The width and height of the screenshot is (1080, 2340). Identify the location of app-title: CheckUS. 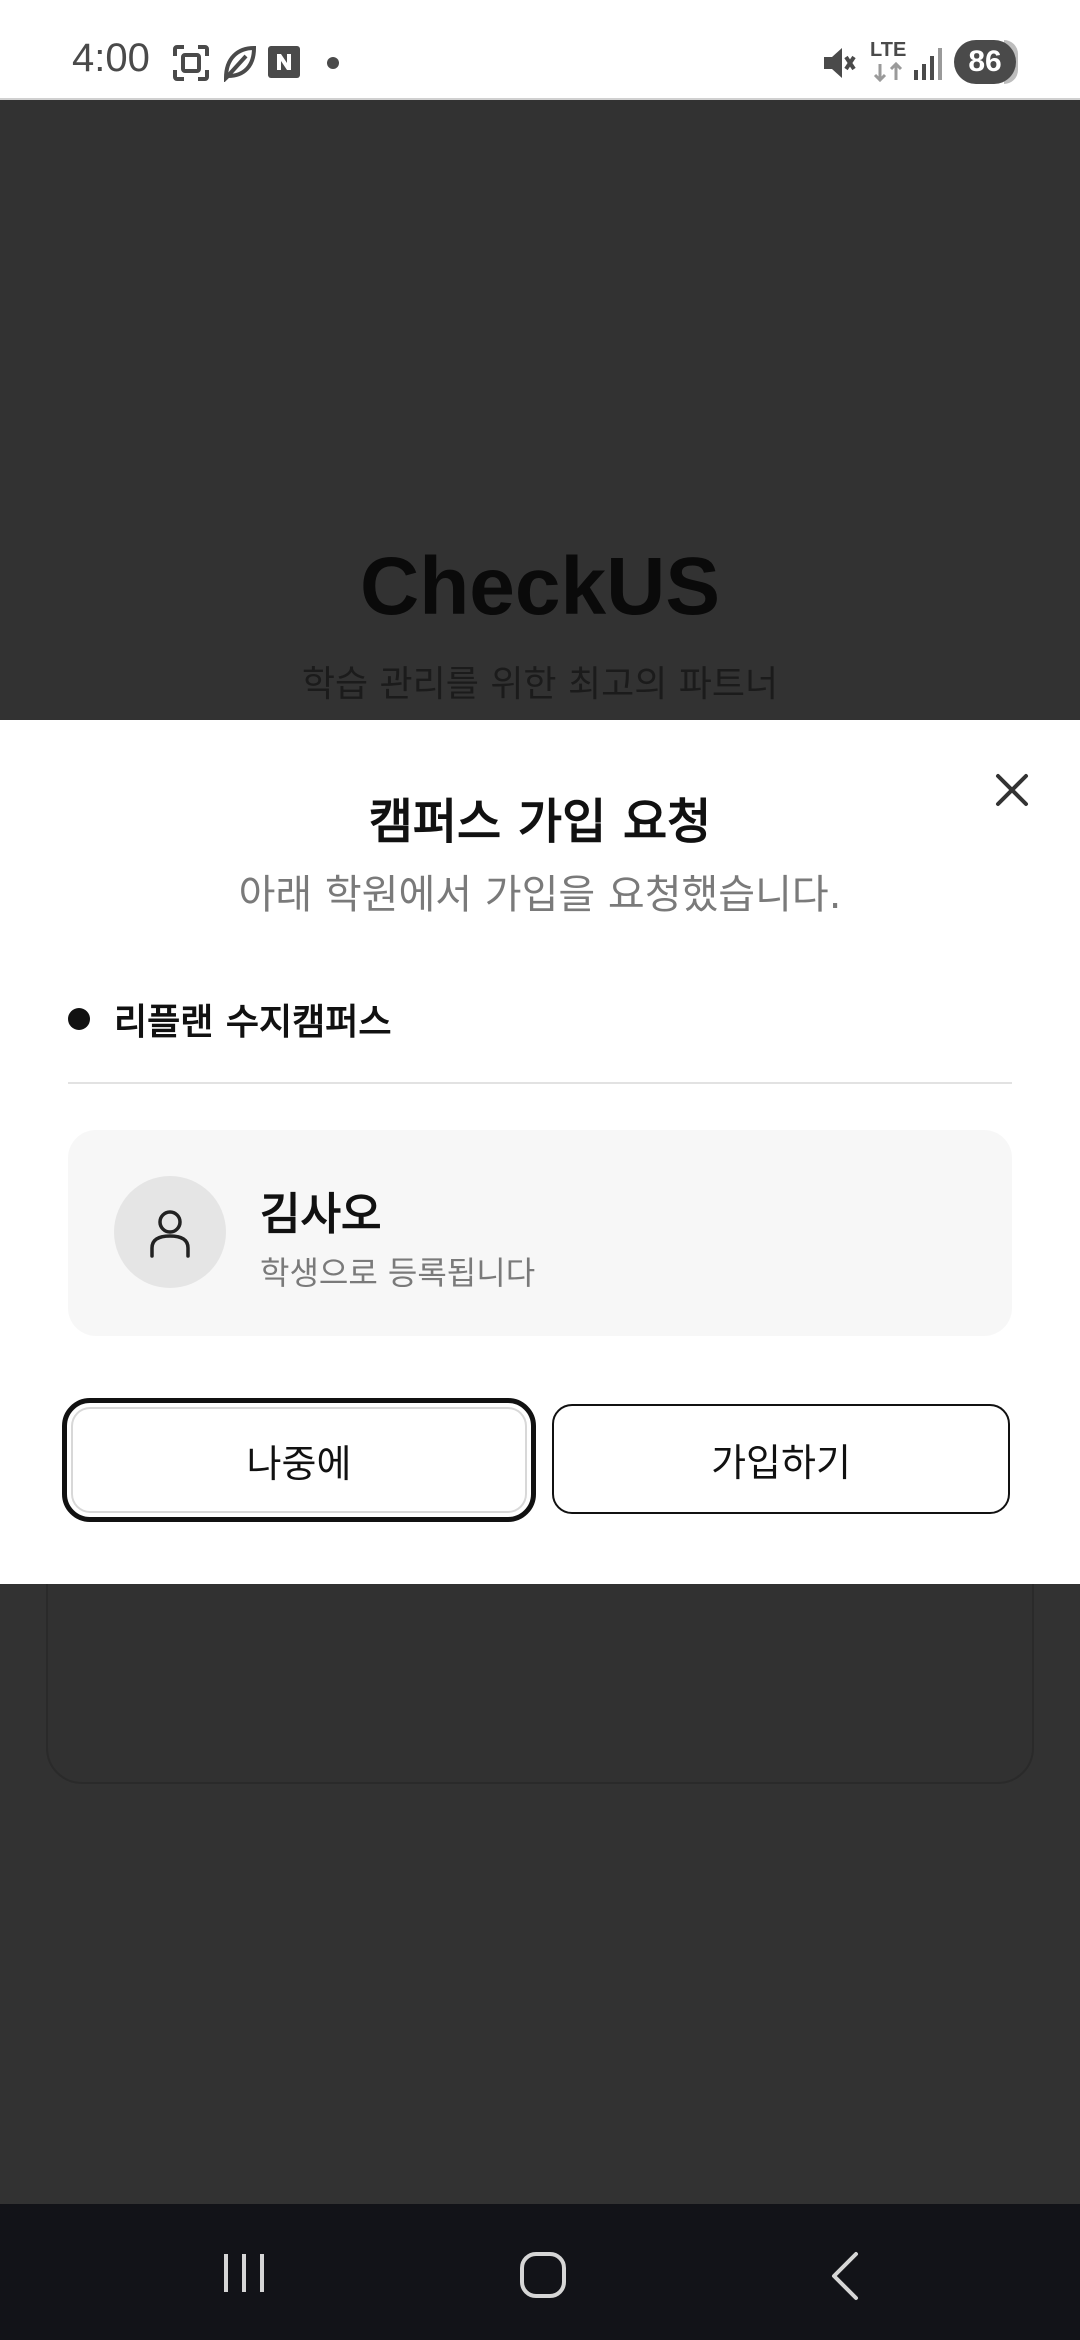
(540, 586).